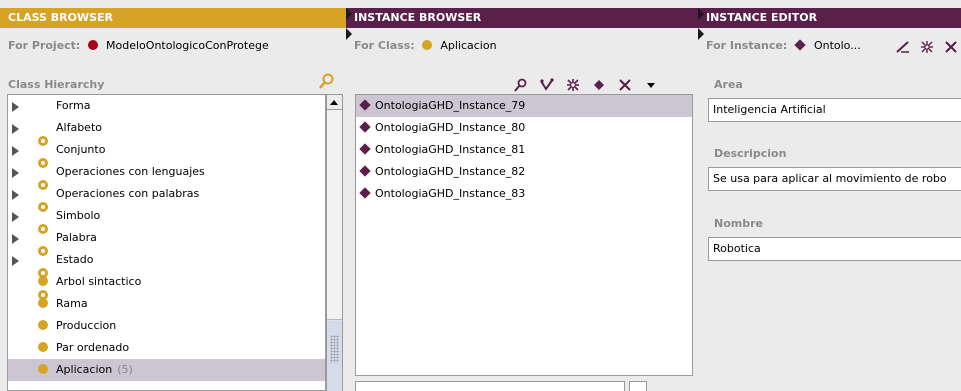 The image size is (961, 391). I want to click on class-tree-scrollbar, so click(334, 242).